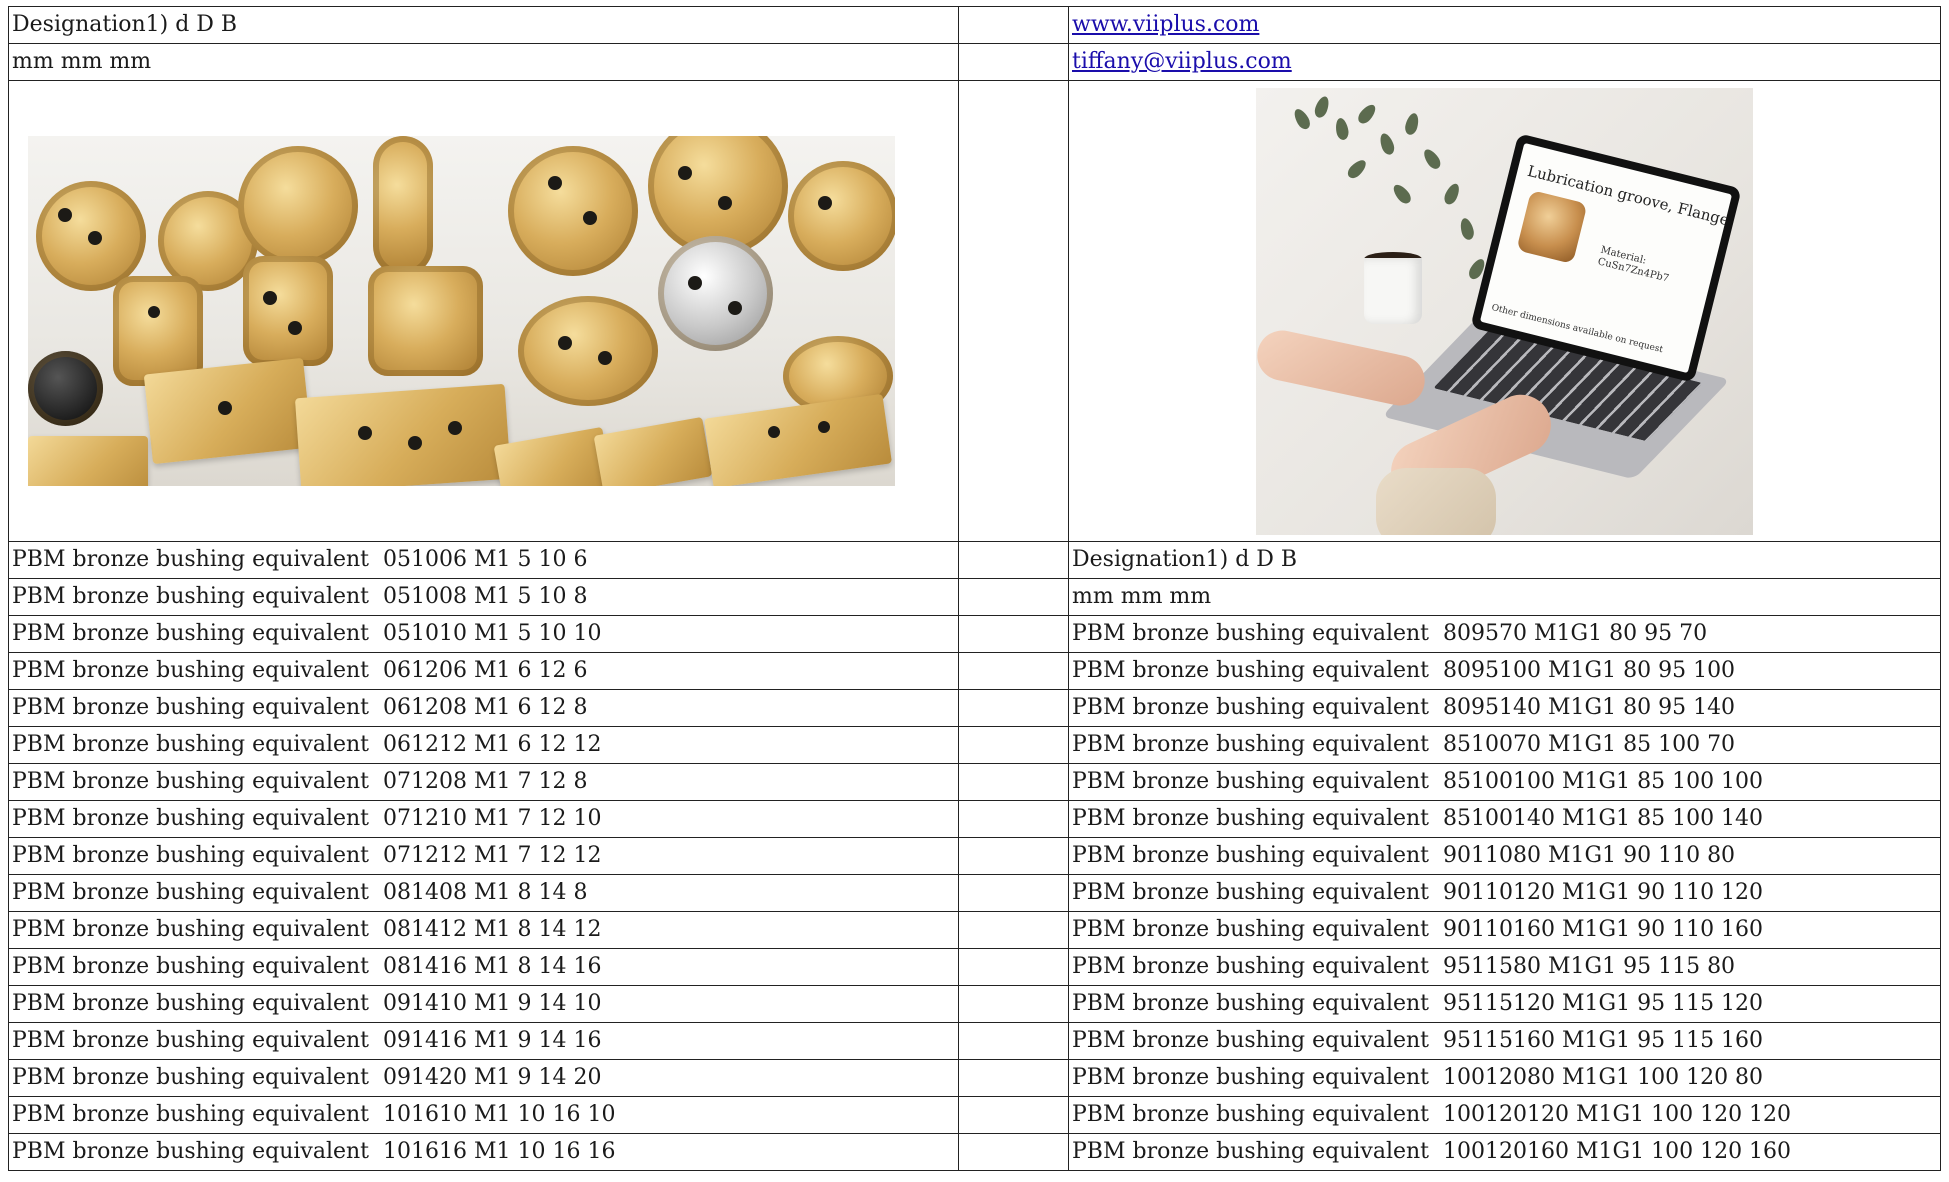  I want to click on subheader-text: Designation1) d D B, so click(1185, 559).